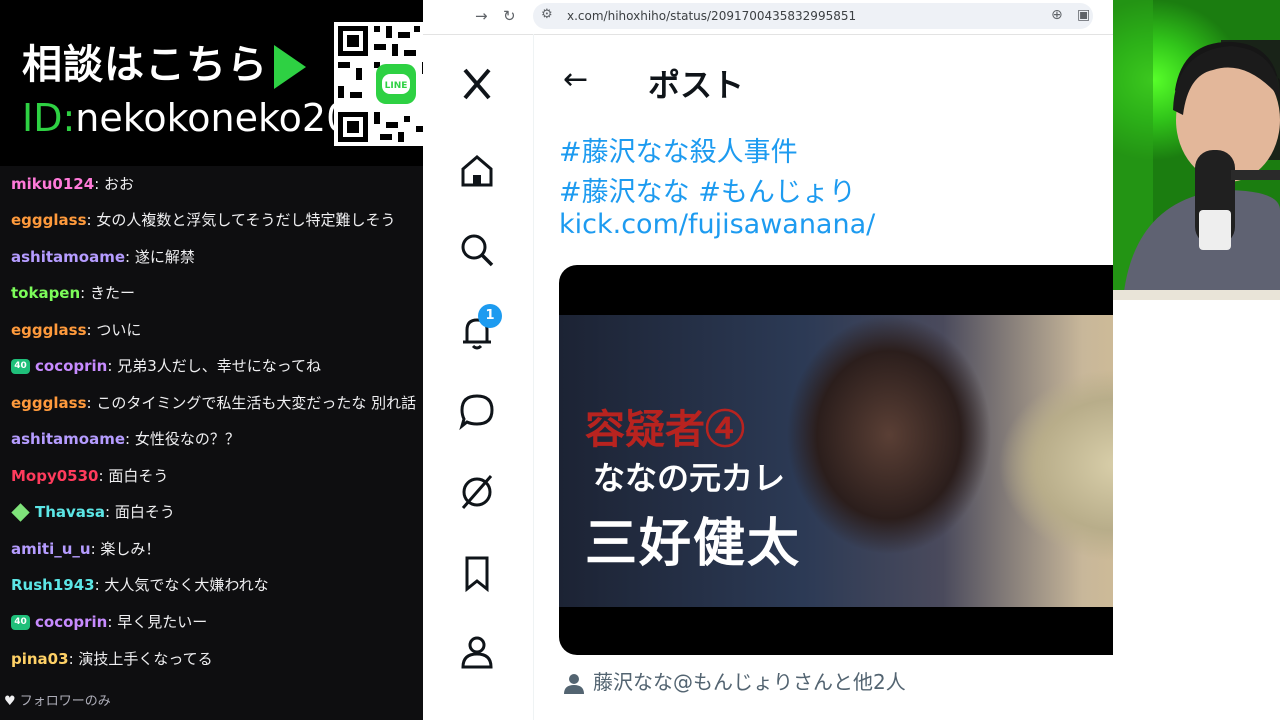 This screenshot has height=720, width=1280. What do you see at coordinates (109, 622) in the screenshot?
I see `chat-message: 40 cocoprin: 早く見たいー` at bounding box center [109, 622].